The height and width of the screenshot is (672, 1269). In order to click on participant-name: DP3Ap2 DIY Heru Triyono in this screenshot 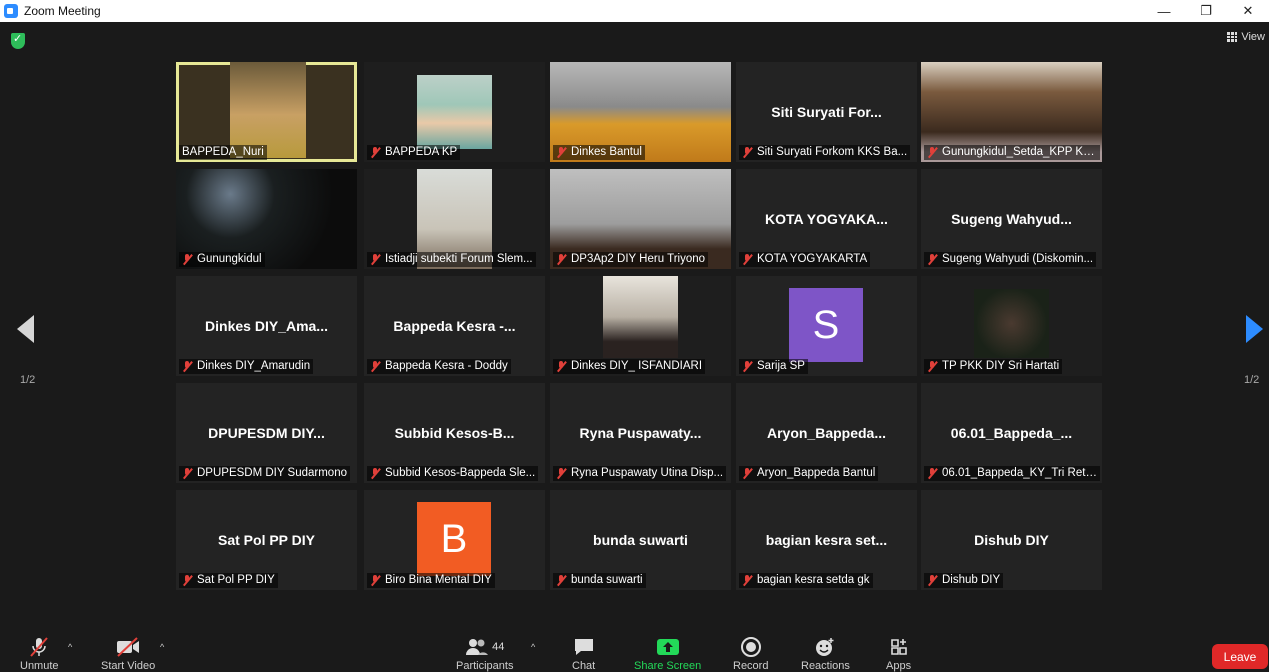, I will do `click(638, 259)`.